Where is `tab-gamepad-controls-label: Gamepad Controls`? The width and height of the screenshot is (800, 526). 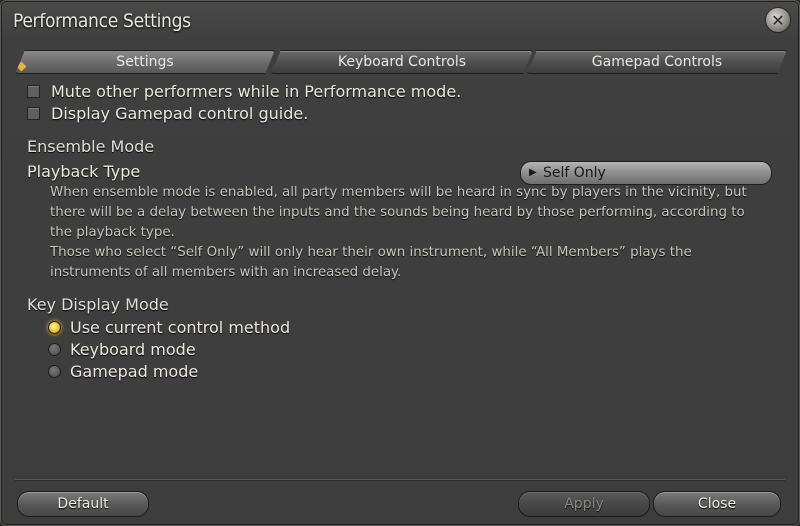 tab-gamepad-controls-label: Gamepad Controls is located at coordinates (657, 62).